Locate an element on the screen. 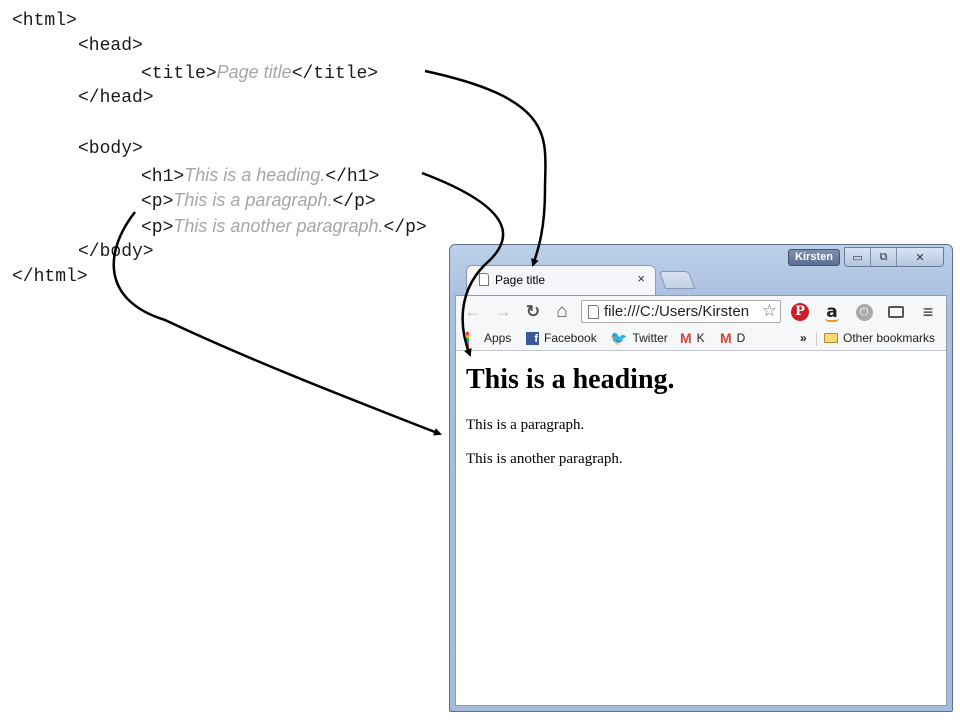  arrow-heading-to-page-heading is located at coordinates (463, 264).